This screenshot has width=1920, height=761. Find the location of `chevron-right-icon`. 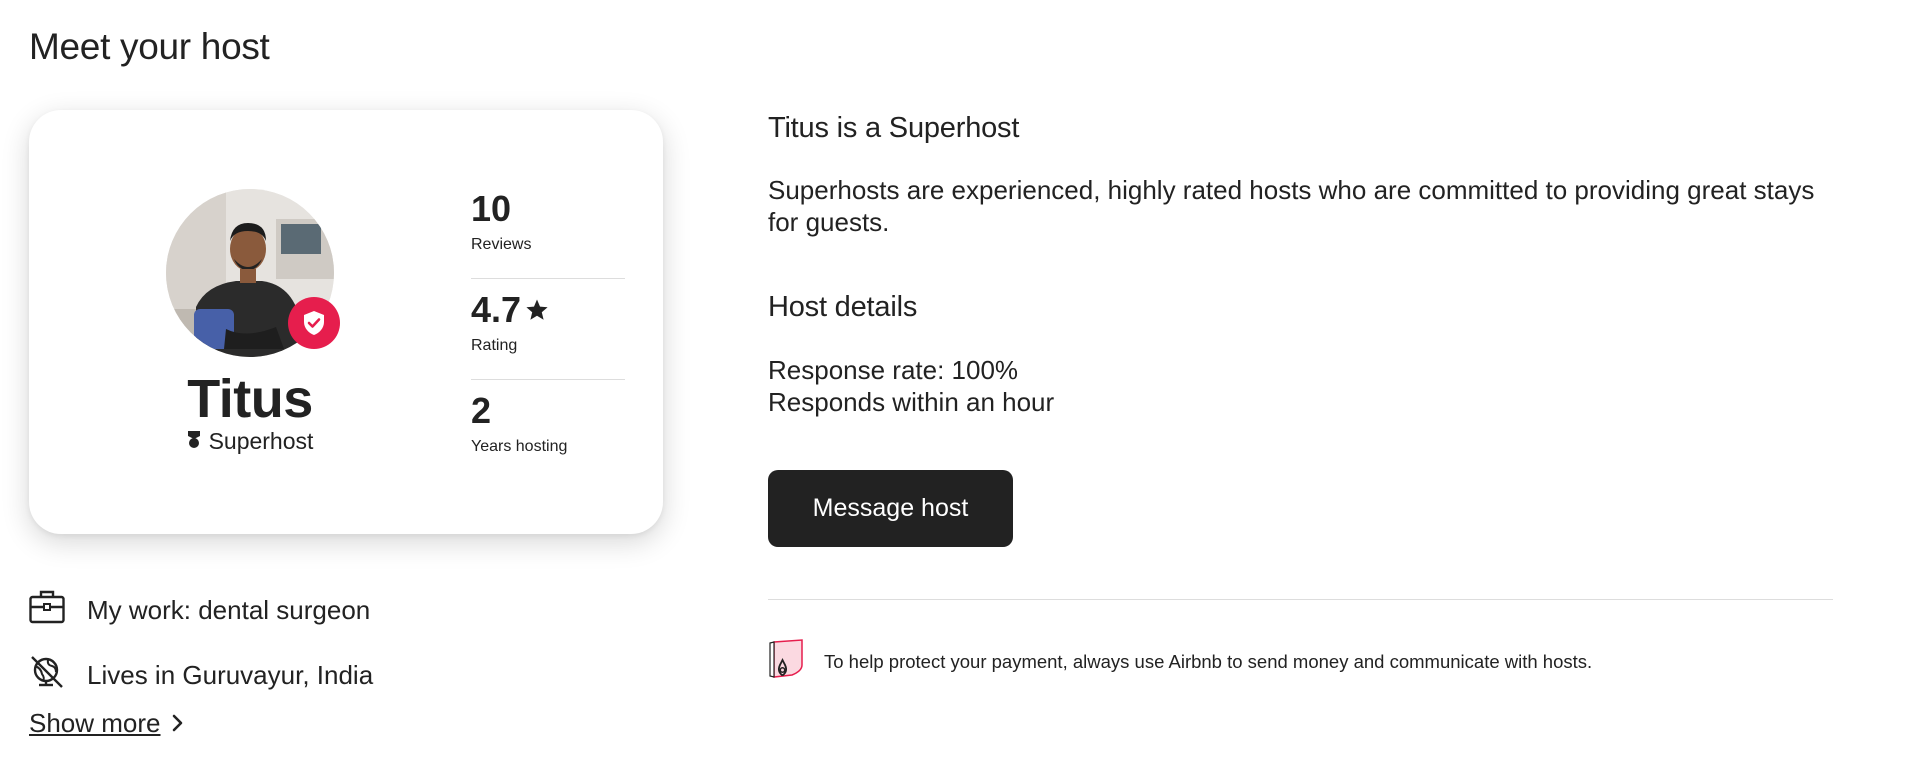

chevron-right-icon is located at coordinates (177, 723).